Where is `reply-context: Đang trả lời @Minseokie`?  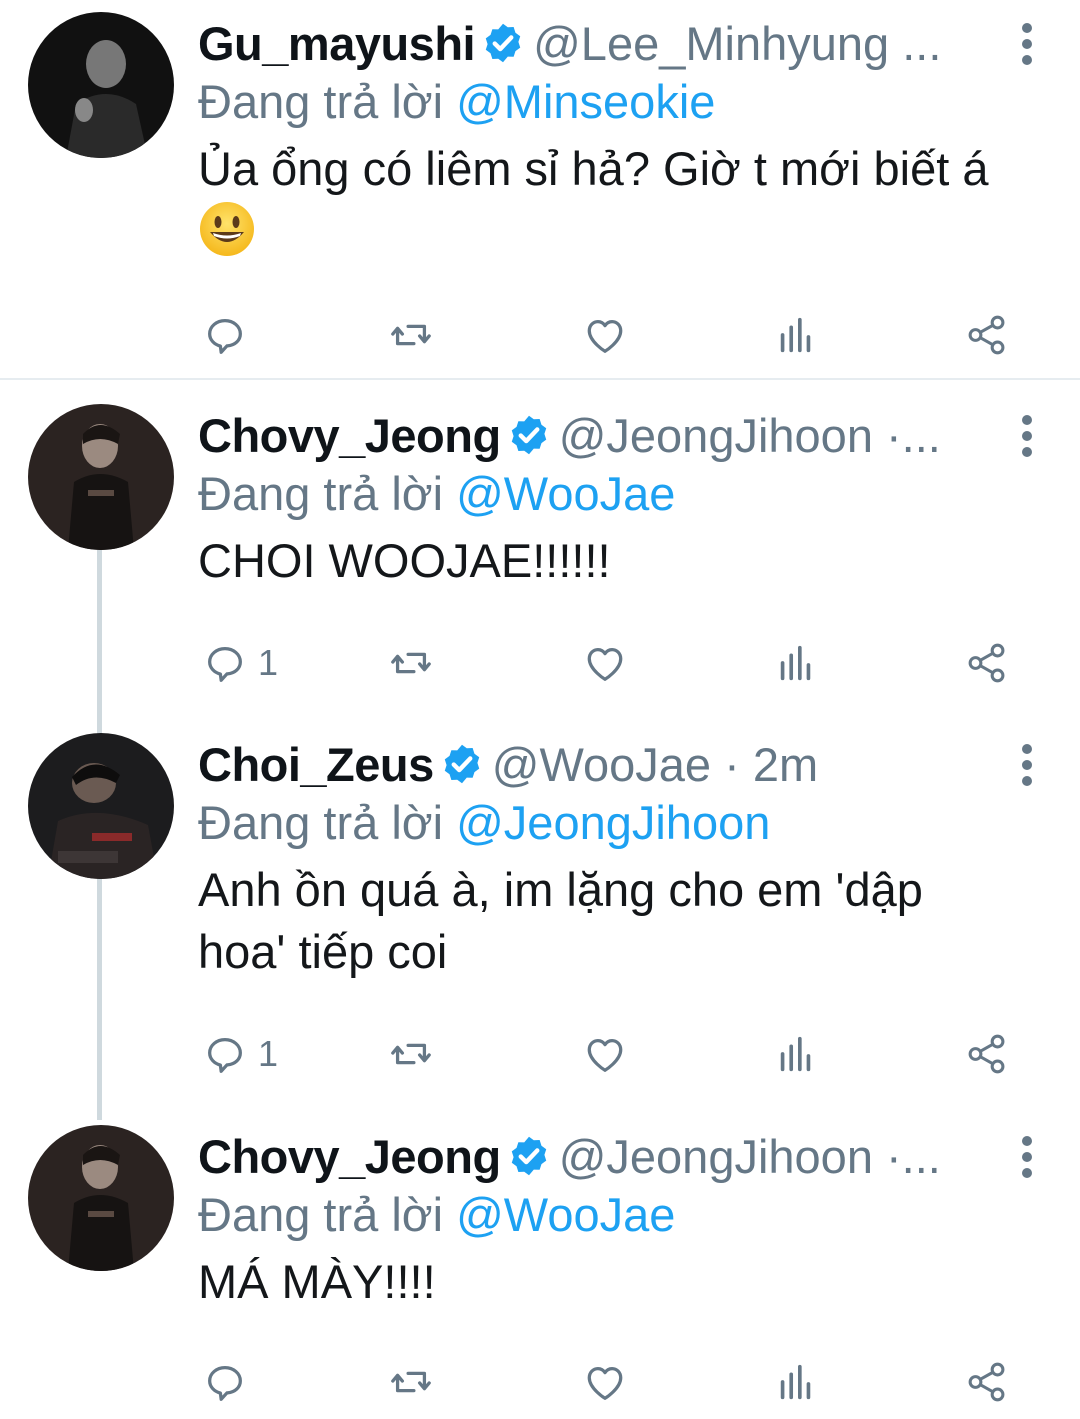
reply-context: Đang trả lời @Minseokie is located at coordinates (456, 101).